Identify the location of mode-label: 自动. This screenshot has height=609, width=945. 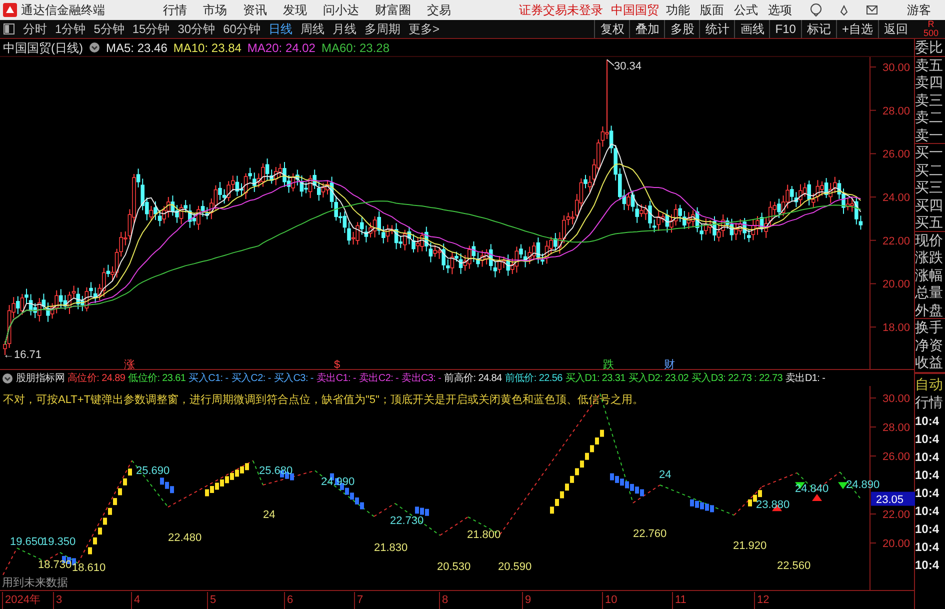
(930, 382).